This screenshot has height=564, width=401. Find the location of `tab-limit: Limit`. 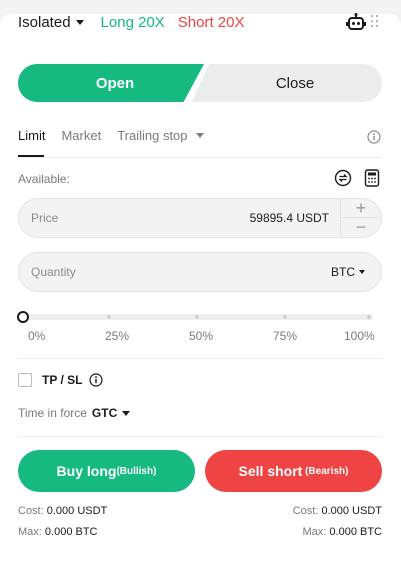

tab-limit: Limit is located at coordinates (31, 142).